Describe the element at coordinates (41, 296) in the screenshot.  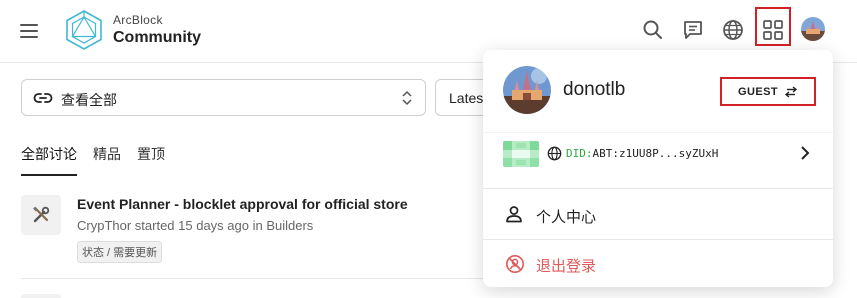
I see `list-item-next` at that location.